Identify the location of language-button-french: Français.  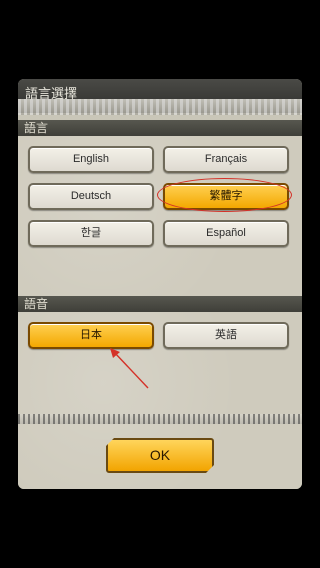
(226, 159).